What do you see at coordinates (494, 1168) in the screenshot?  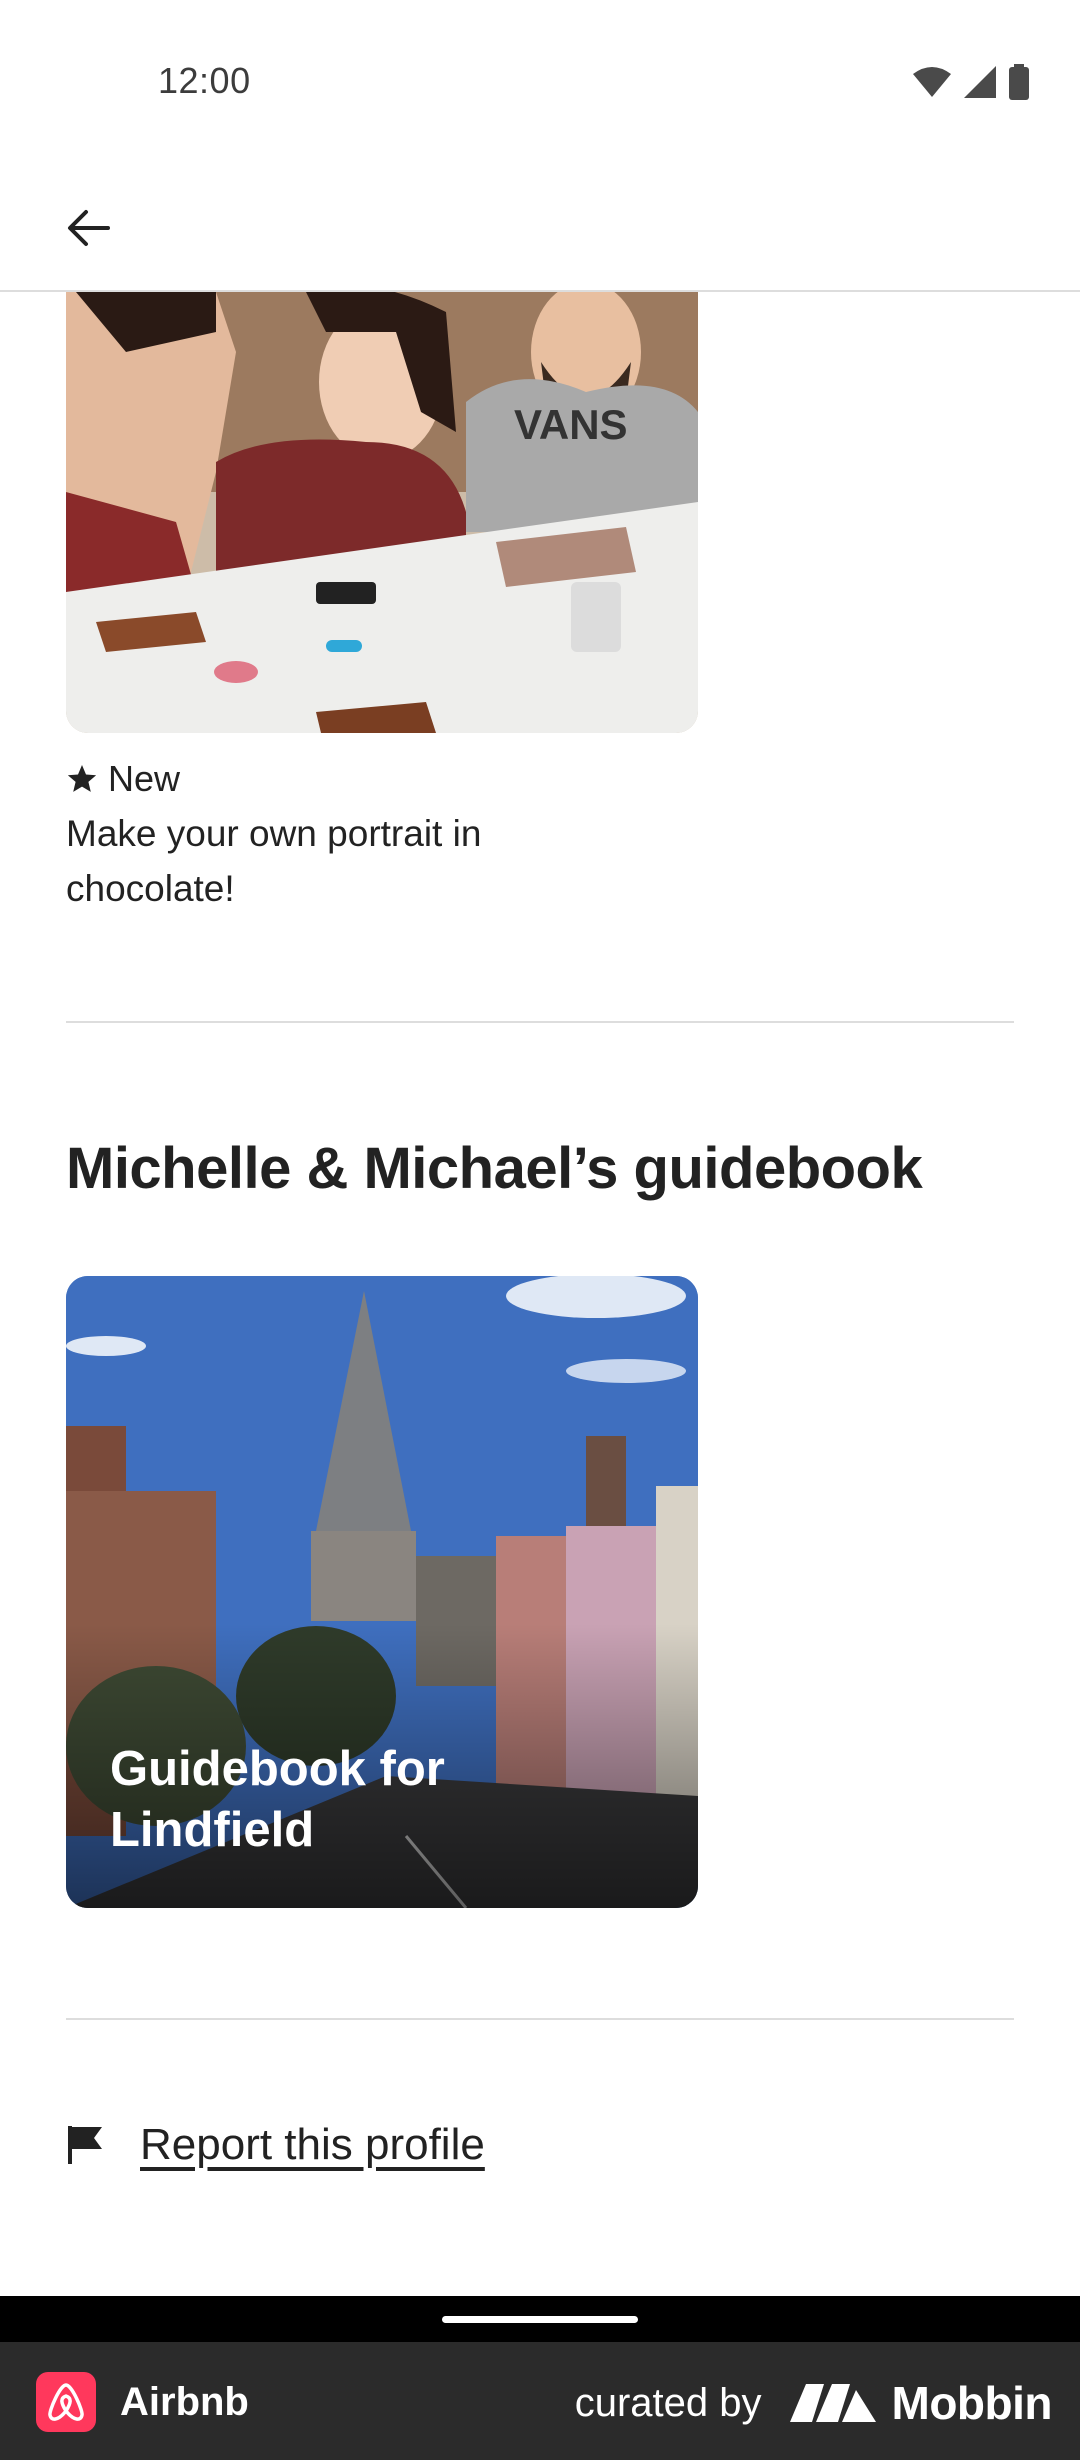 I see `section-heading: Michelle & Michael’s guidebook` at bounding box center [494, 1168].